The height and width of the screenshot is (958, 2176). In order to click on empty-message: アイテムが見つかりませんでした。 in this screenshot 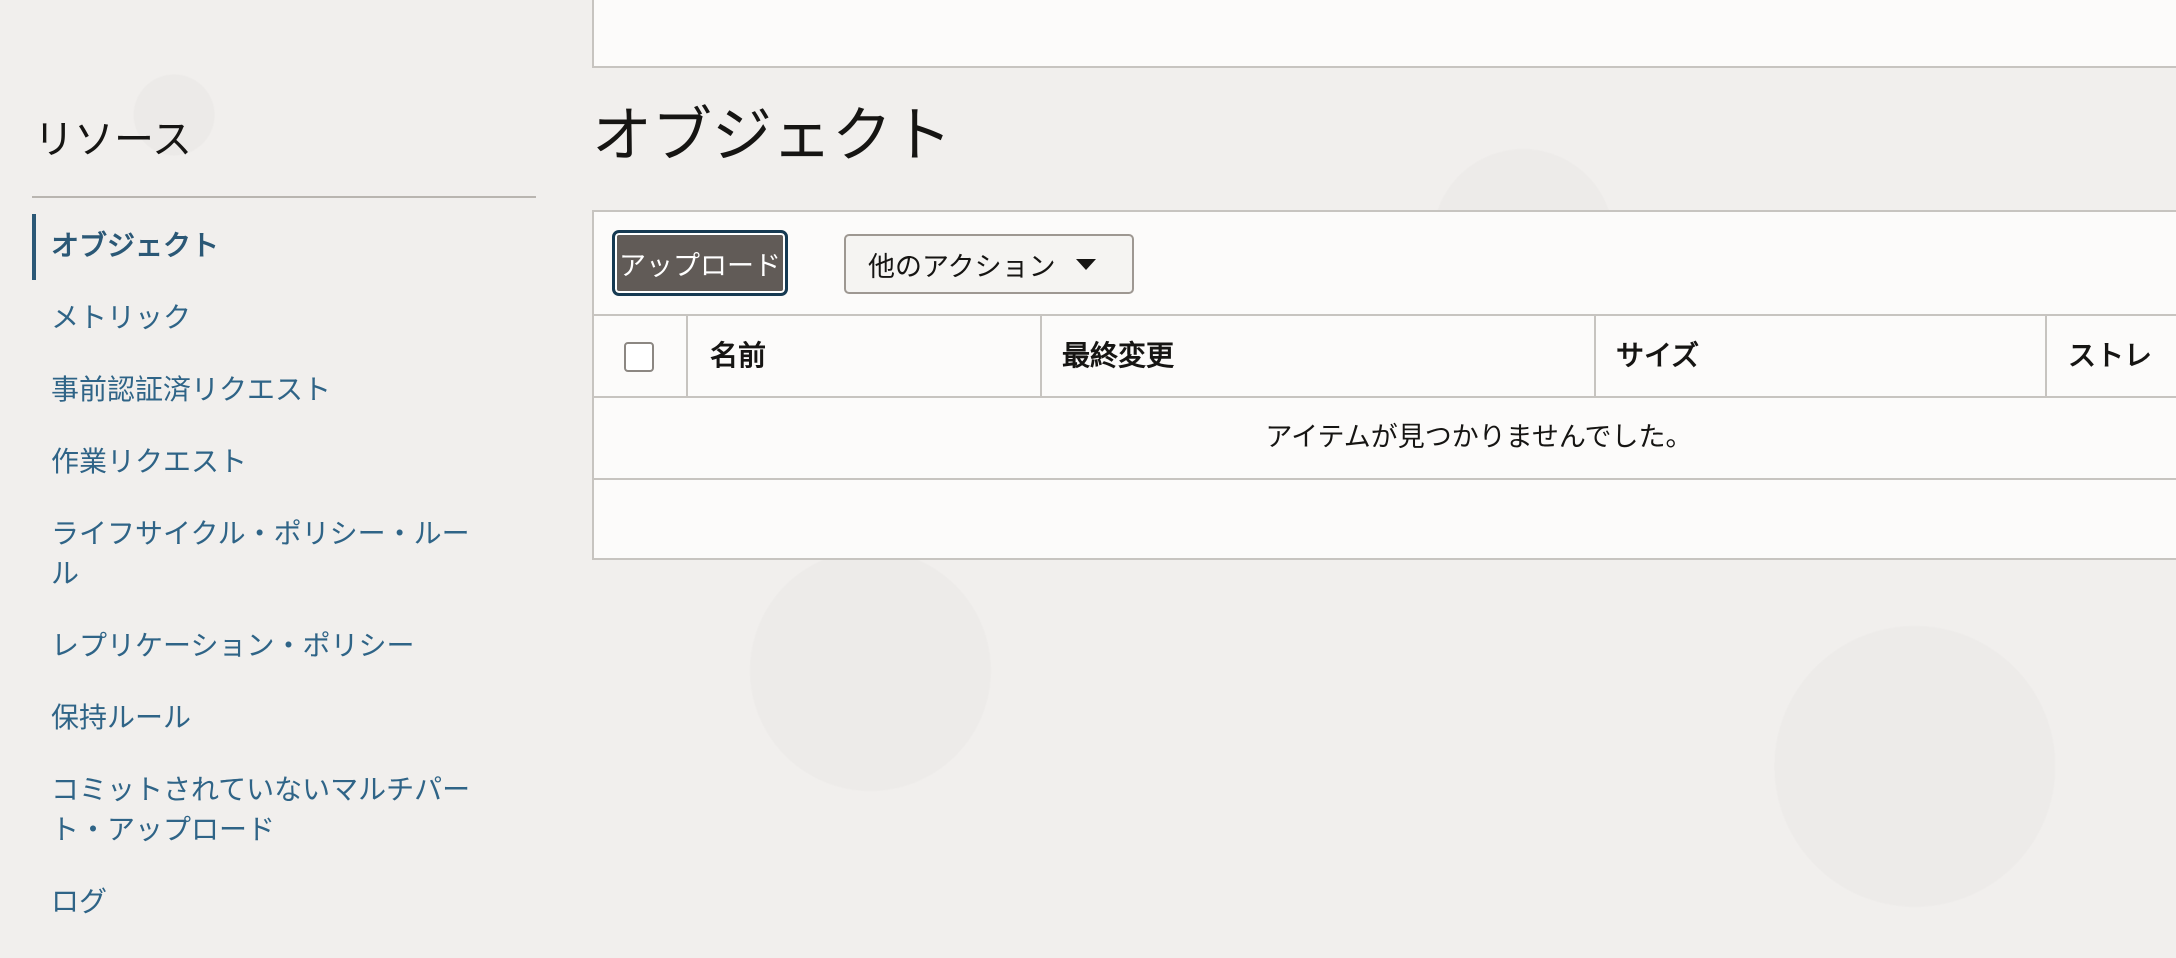, I will do `click(1479, 437)`.